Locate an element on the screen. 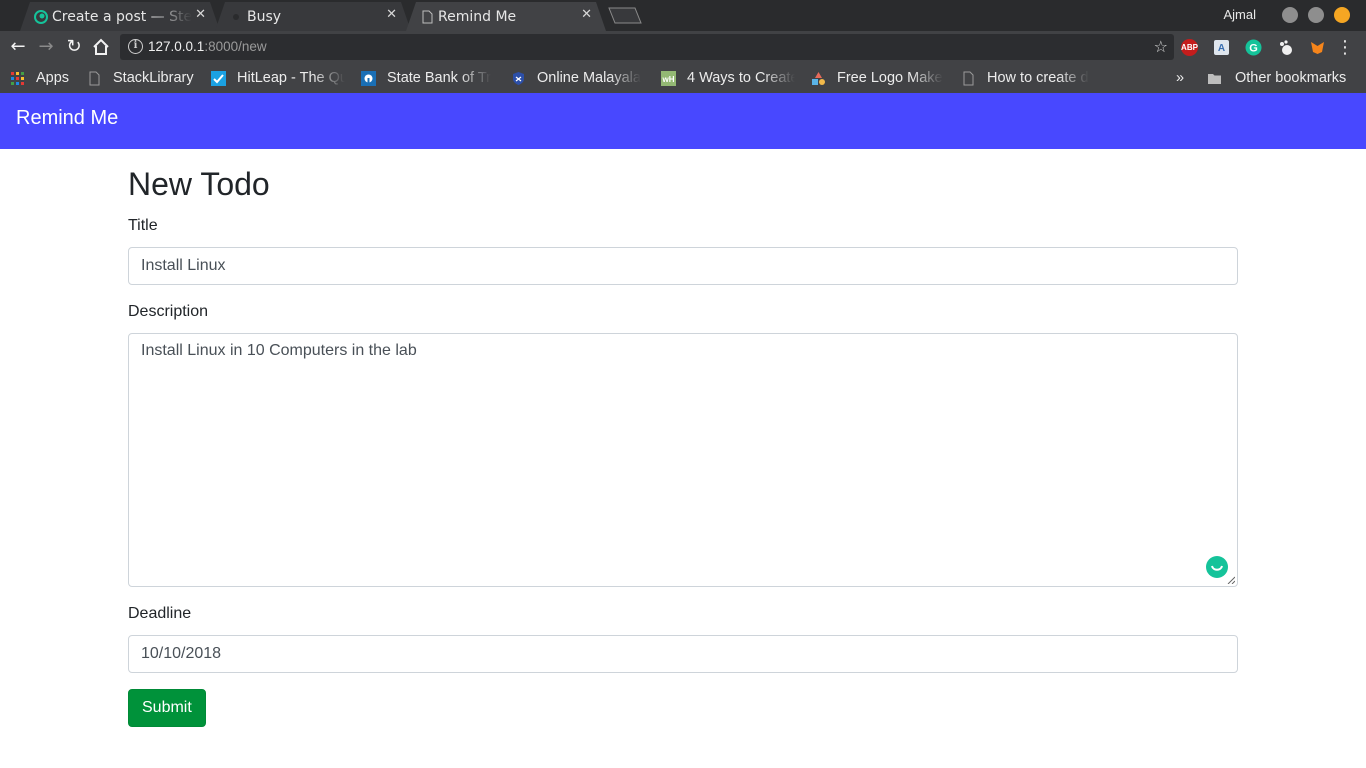  gnome-extension-icon is located at coordinates (1286, 47).